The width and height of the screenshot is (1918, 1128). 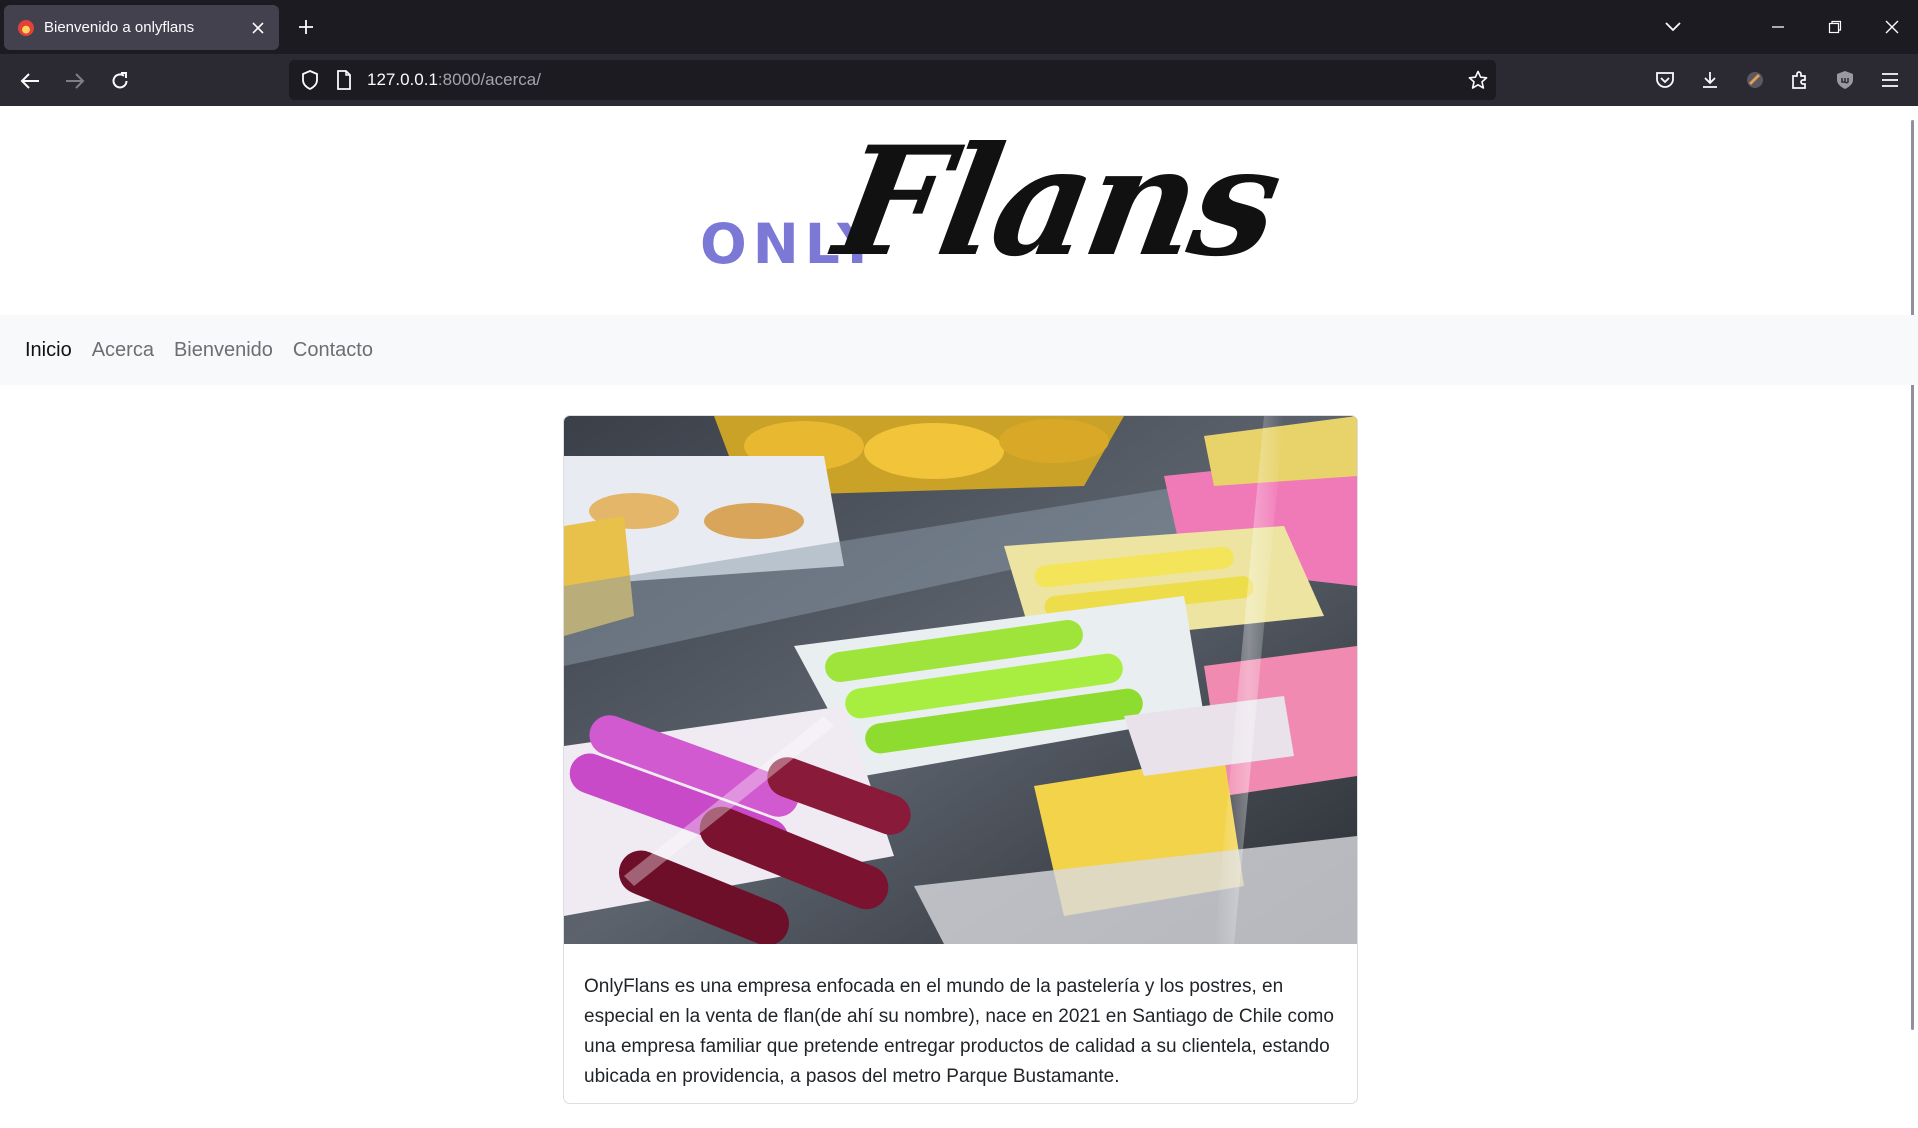 What do you see at coordinates (123, 350) in the screenshot?
I see `nav-link-acerca: Acerca` at bounding box center [123, 350].